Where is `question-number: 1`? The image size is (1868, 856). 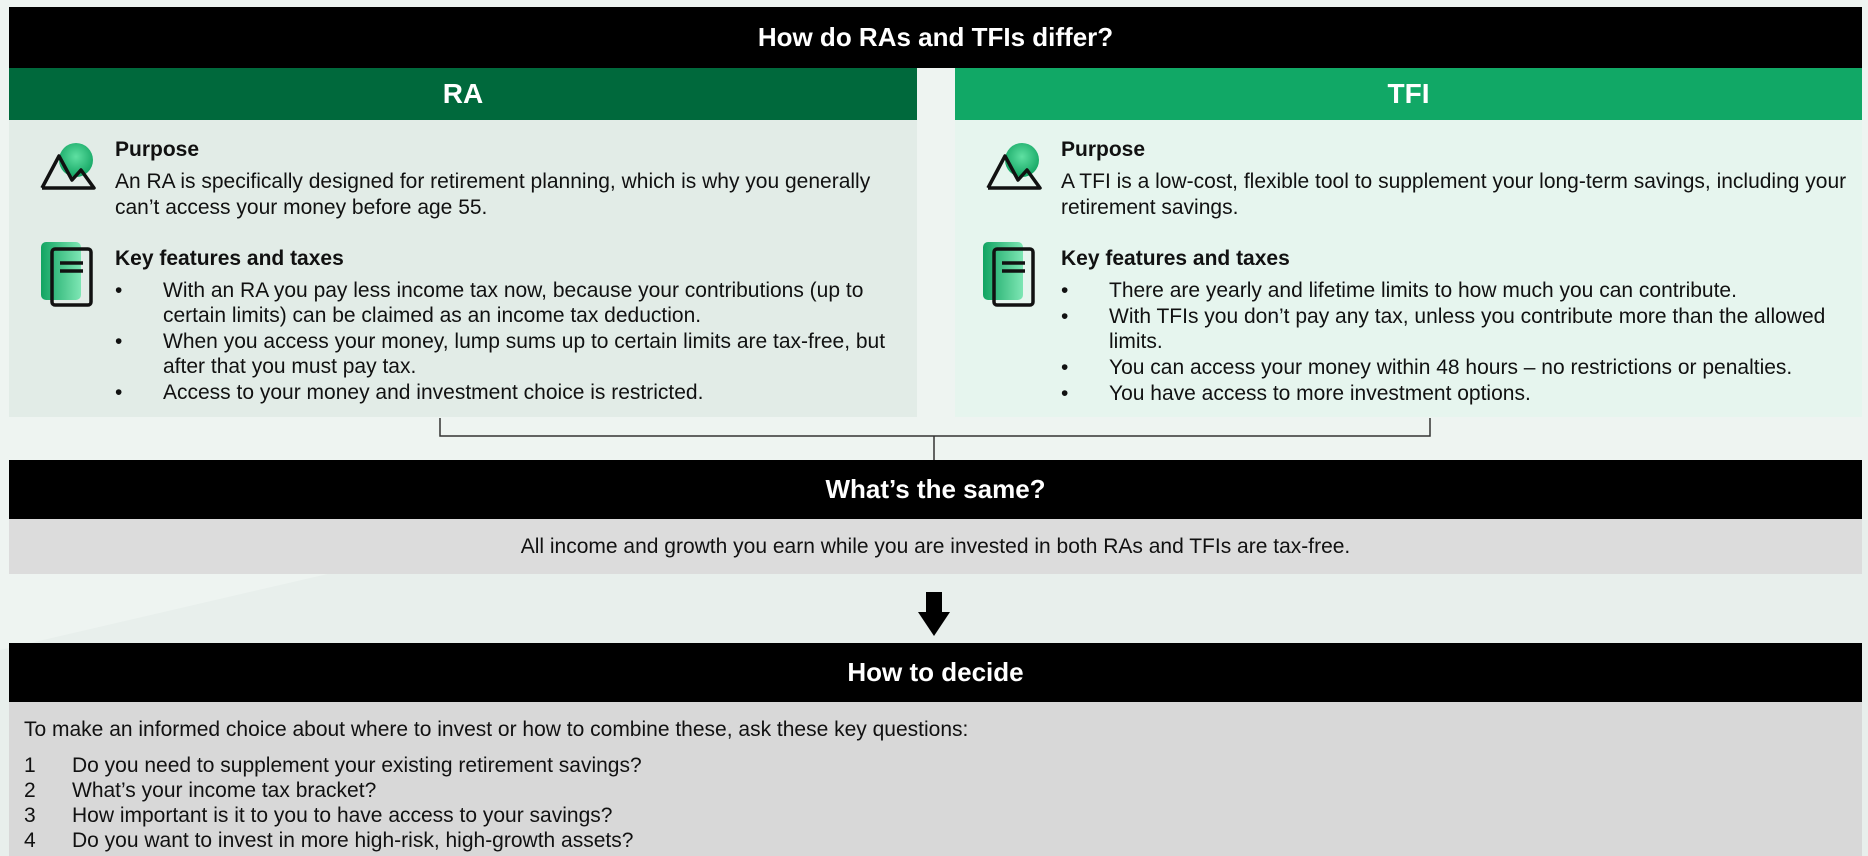
question-number: 1 is located at coordinates (30, 765).